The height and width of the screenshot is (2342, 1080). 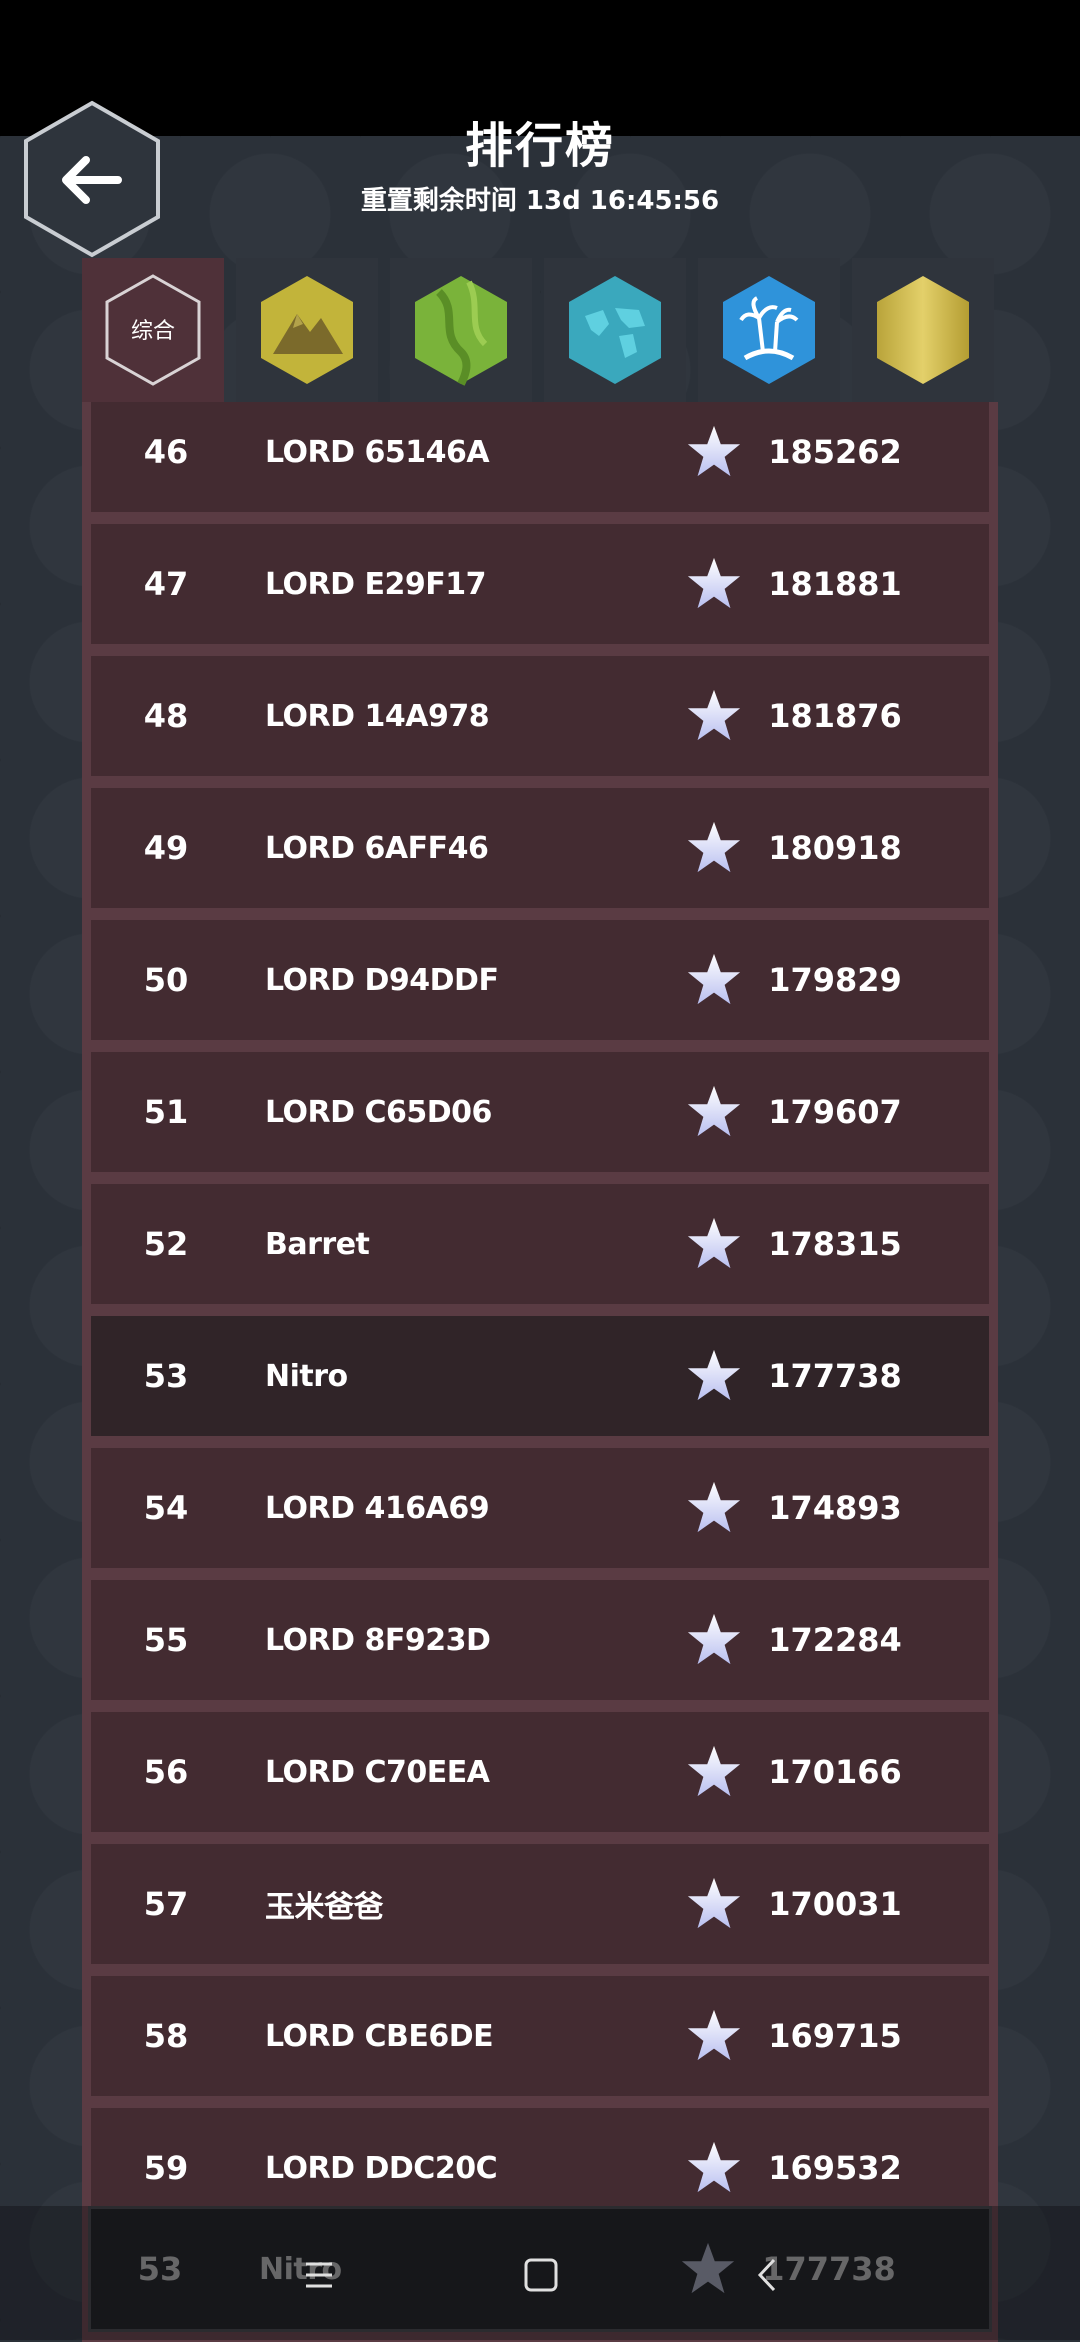 I want to click on home-square-icon, so click(x=541, y=2275).